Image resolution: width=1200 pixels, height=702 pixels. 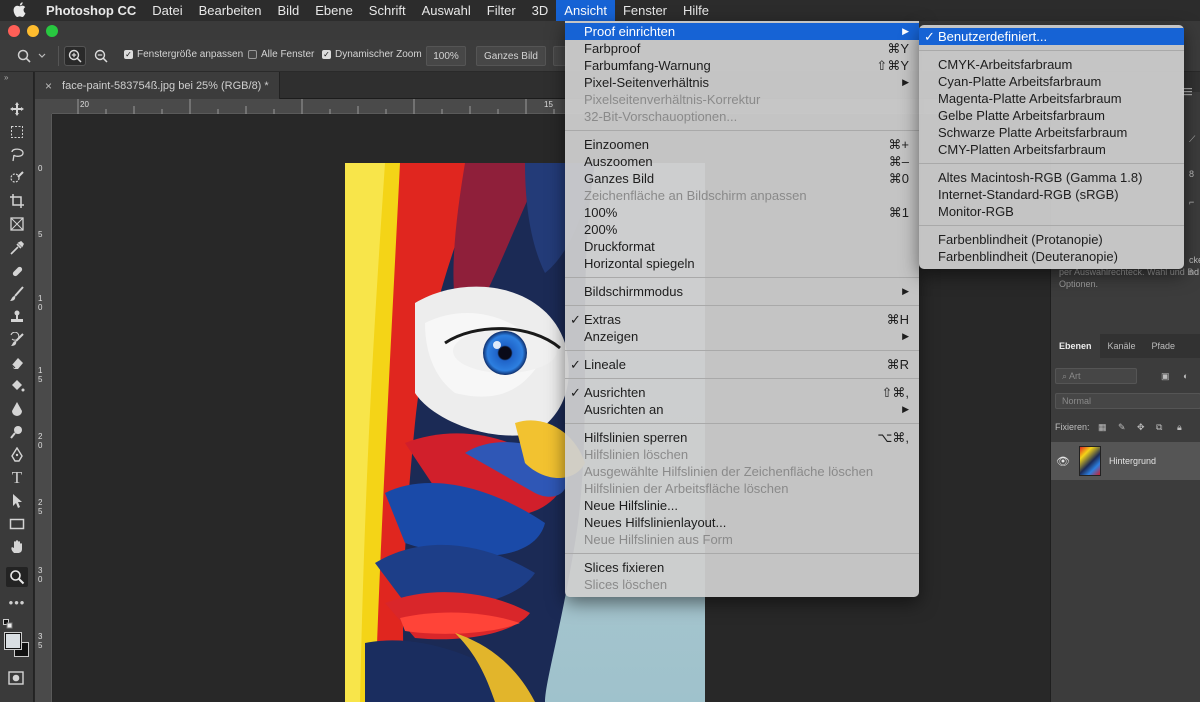 I want to click on image-filter-icon: ▣, so click(x=1165, y=376).